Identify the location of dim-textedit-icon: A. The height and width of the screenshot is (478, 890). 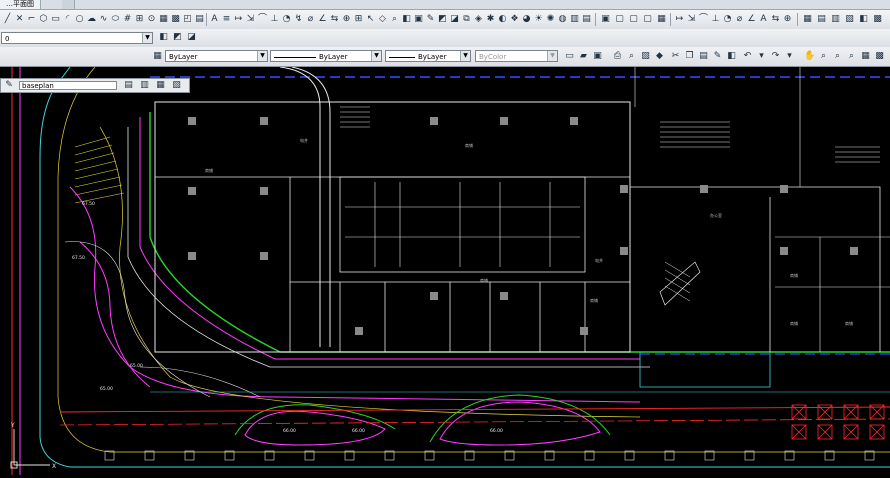
(763, 19).